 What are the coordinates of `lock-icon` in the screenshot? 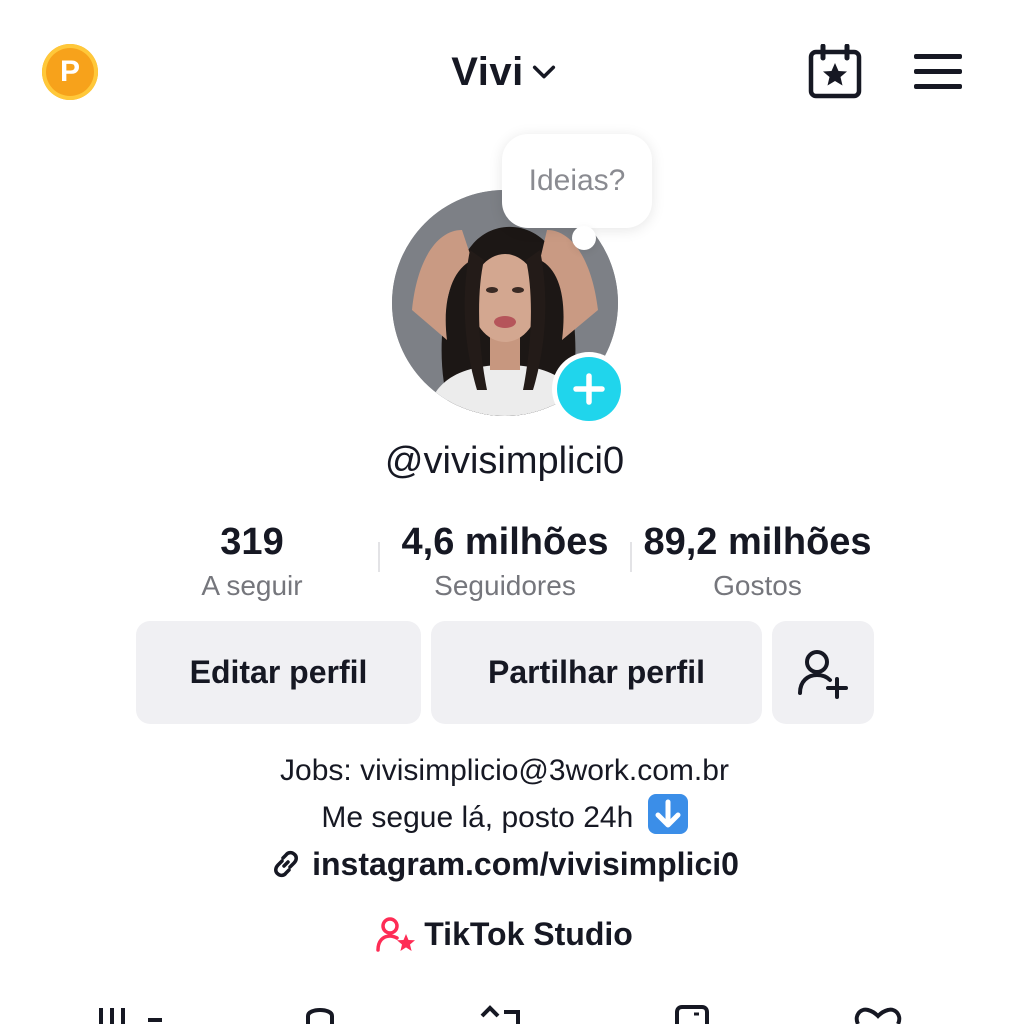 It's located at (320, 1013).